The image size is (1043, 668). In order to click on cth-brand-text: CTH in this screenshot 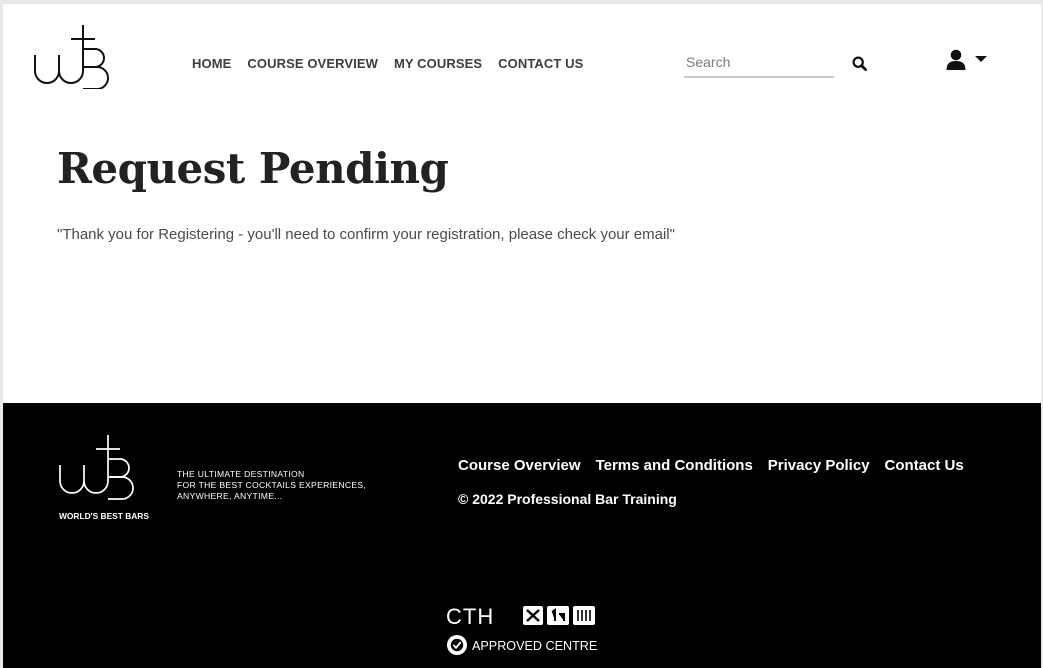, I will do `click(470, 616)`.